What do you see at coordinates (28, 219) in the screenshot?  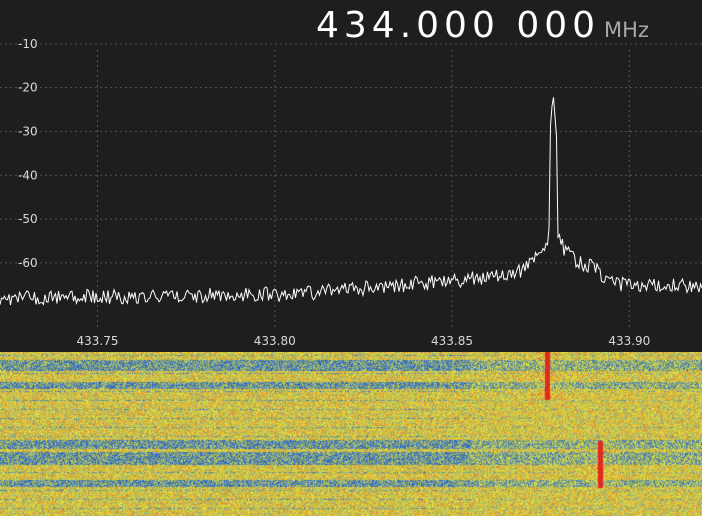 I see `y-tick-label: -50` at bounding box center [28, 219].